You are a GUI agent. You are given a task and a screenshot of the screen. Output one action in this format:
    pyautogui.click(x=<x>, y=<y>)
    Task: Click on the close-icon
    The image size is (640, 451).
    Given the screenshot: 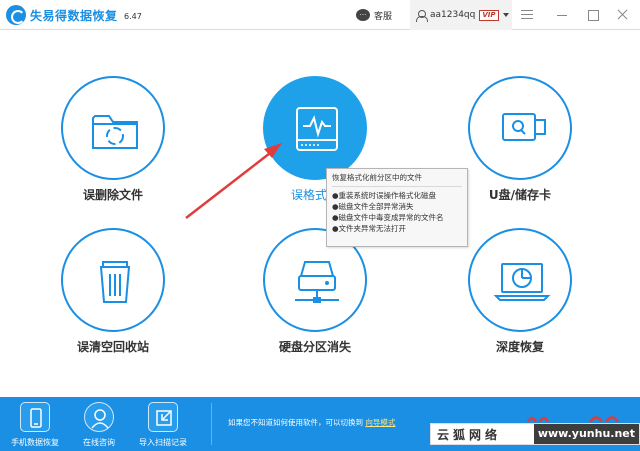 What is the action you would take?
    pyautogui.click(x=623, y=15)
    